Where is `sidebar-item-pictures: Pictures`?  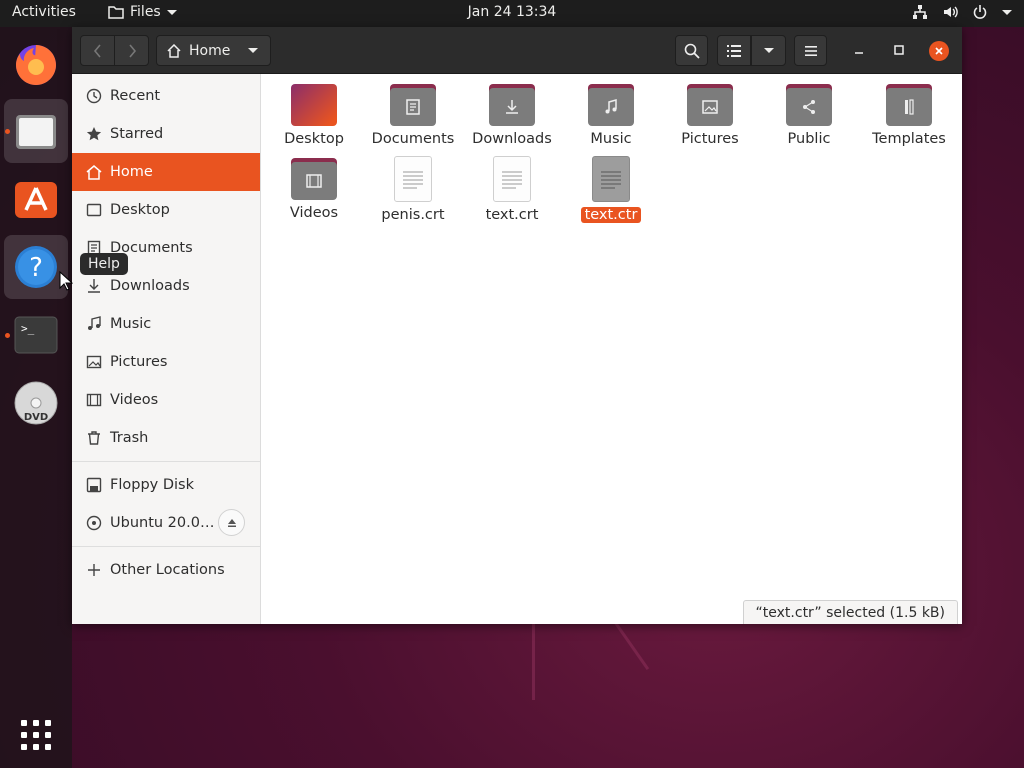
sidebar-item-pictures: Pictures is located at coordinates (166, 362).